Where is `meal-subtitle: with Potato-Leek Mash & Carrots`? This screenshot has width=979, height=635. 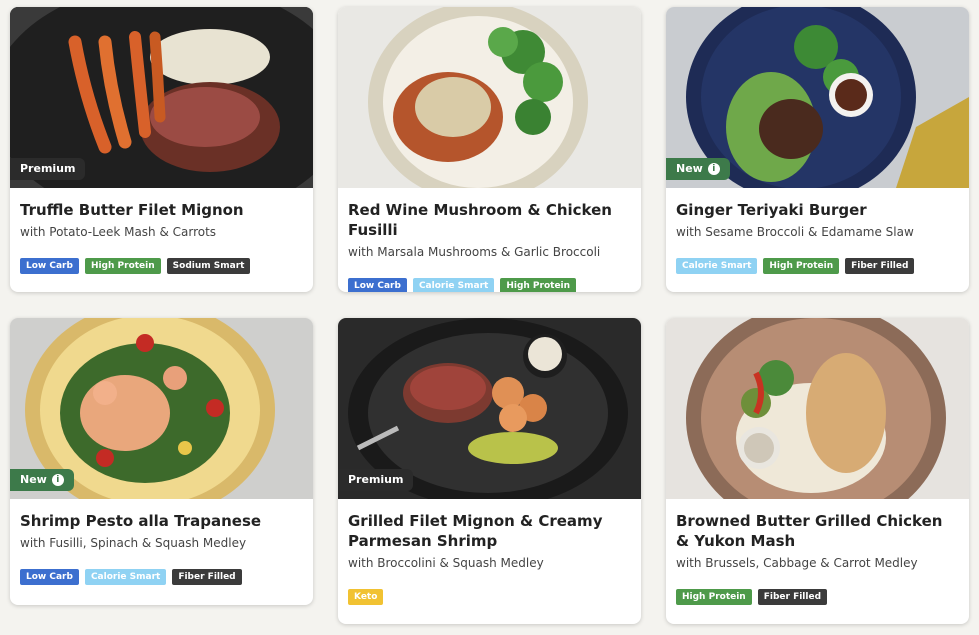 meal-subtitle: with Potato-Leek Mash & Carrots is located at coordinates (118, 232).